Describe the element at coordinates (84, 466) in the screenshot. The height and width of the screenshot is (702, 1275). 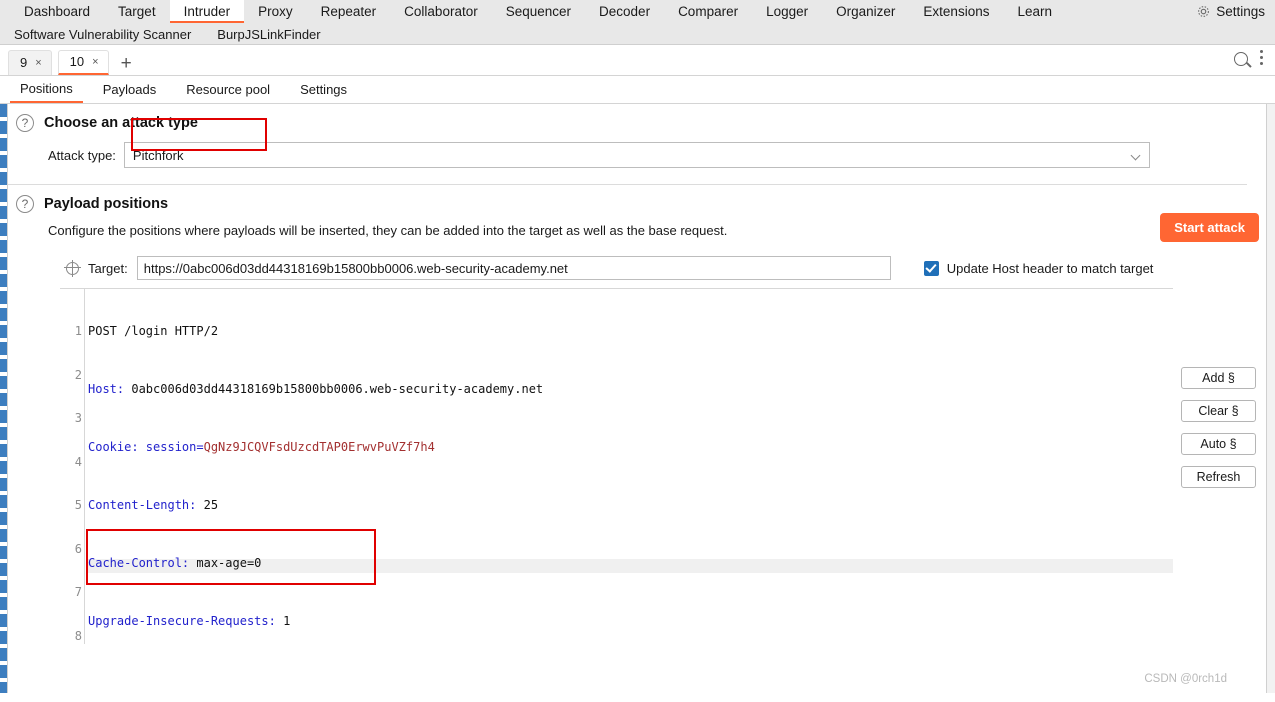
I see `gutter-divider` at that location.